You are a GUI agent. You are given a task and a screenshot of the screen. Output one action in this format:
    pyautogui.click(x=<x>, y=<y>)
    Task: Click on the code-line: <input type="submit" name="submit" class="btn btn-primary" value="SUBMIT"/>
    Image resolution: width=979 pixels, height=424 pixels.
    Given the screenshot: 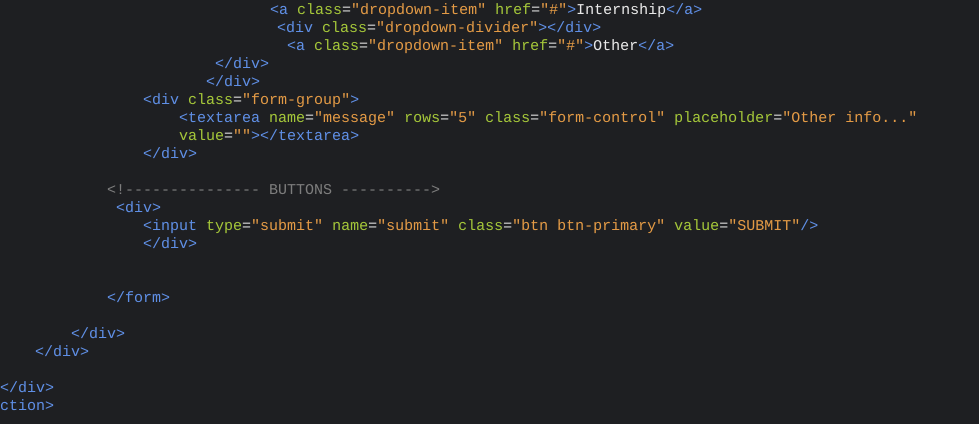 What is the action you would take?
    pyautogui.click(x=480, y=226)
    